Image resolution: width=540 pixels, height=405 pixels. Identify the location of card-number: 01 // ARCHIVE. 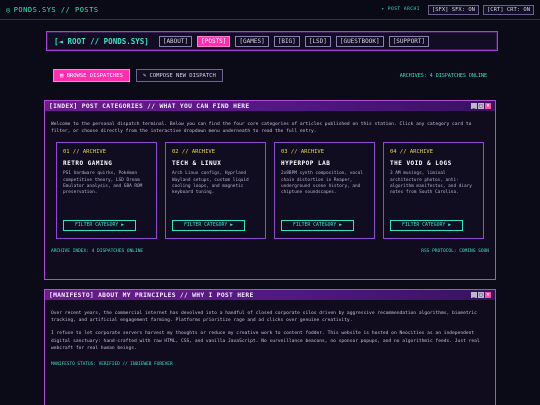
(85, 152).